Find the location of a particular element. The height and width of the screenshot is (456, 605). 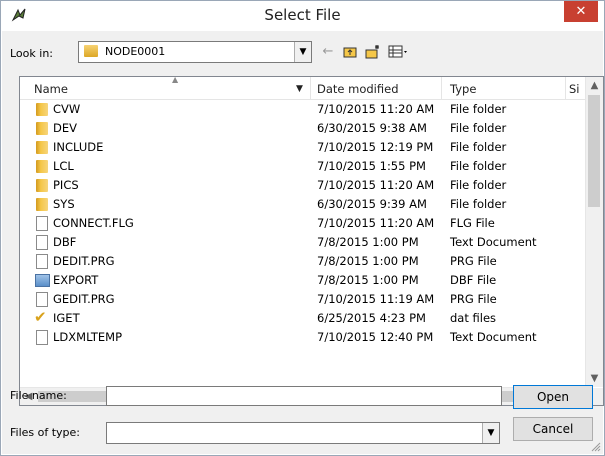

list-item: DEV 6/30/2015 9:38 AM File folder is located at coordinates (303, 128).